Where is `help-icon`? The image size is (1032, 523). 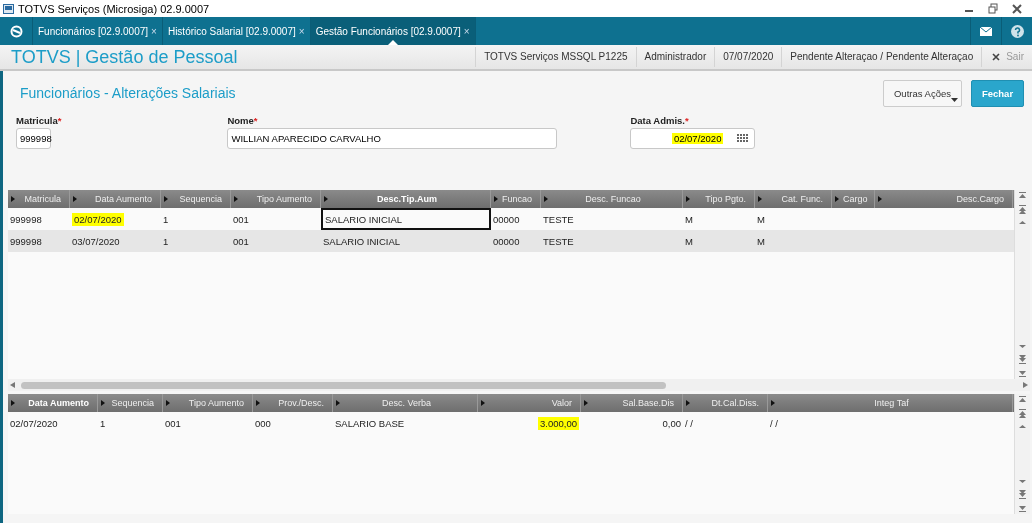
help-icon is located at coordinates (1017, 31).